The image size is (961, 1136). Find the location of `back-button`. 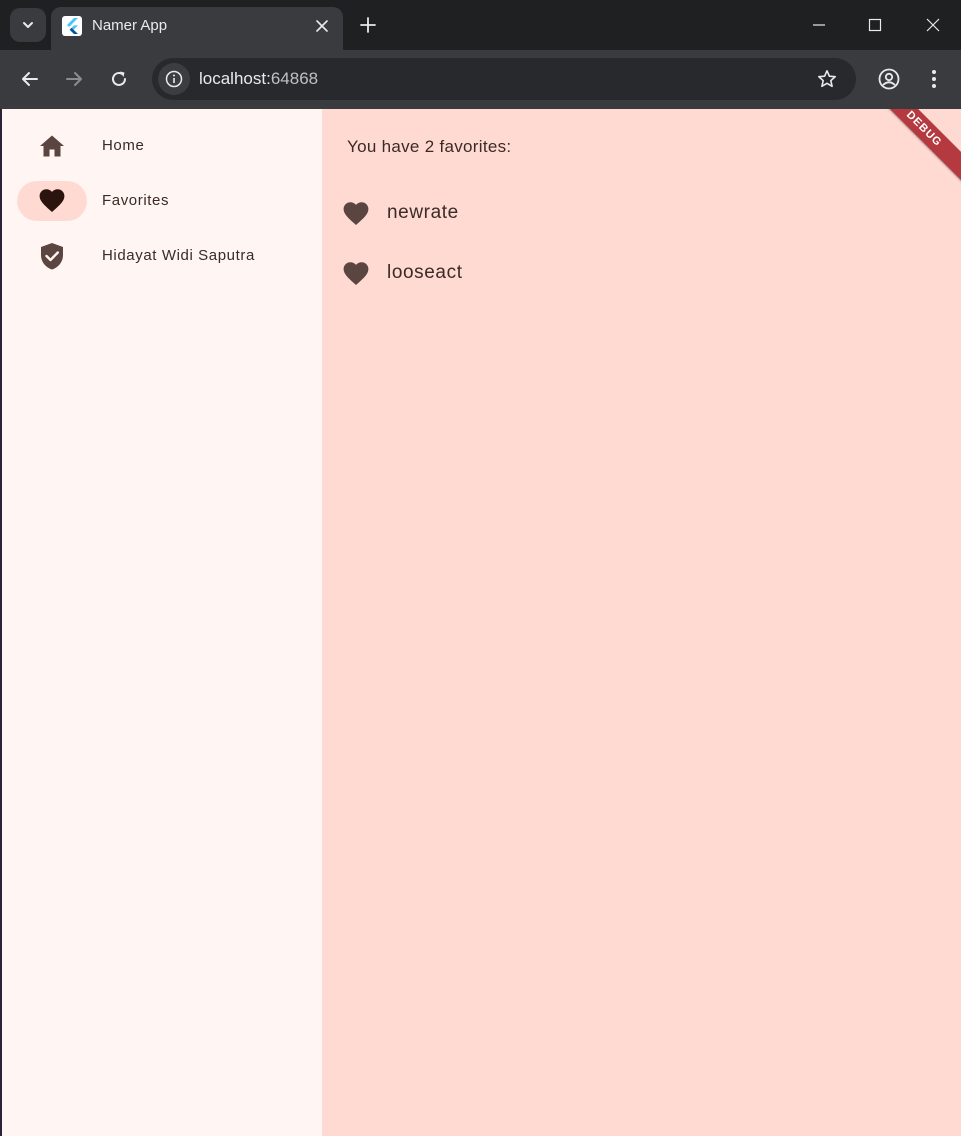

back-button is located at coordinates (30, 79).